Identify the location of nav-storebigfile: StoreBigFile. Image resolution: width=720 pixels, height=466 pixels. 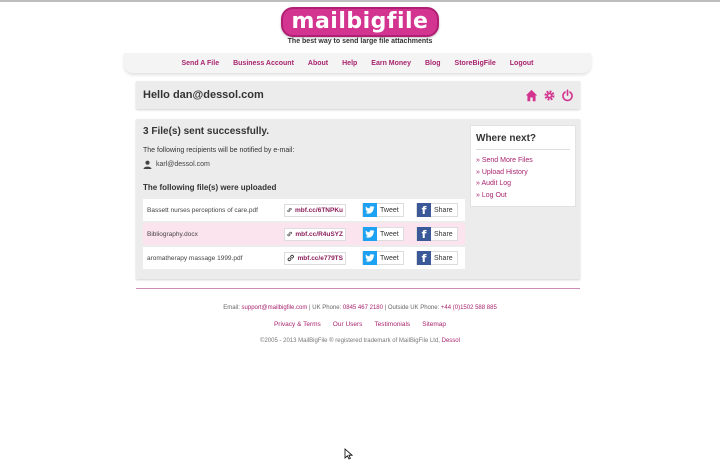
(475, 63).